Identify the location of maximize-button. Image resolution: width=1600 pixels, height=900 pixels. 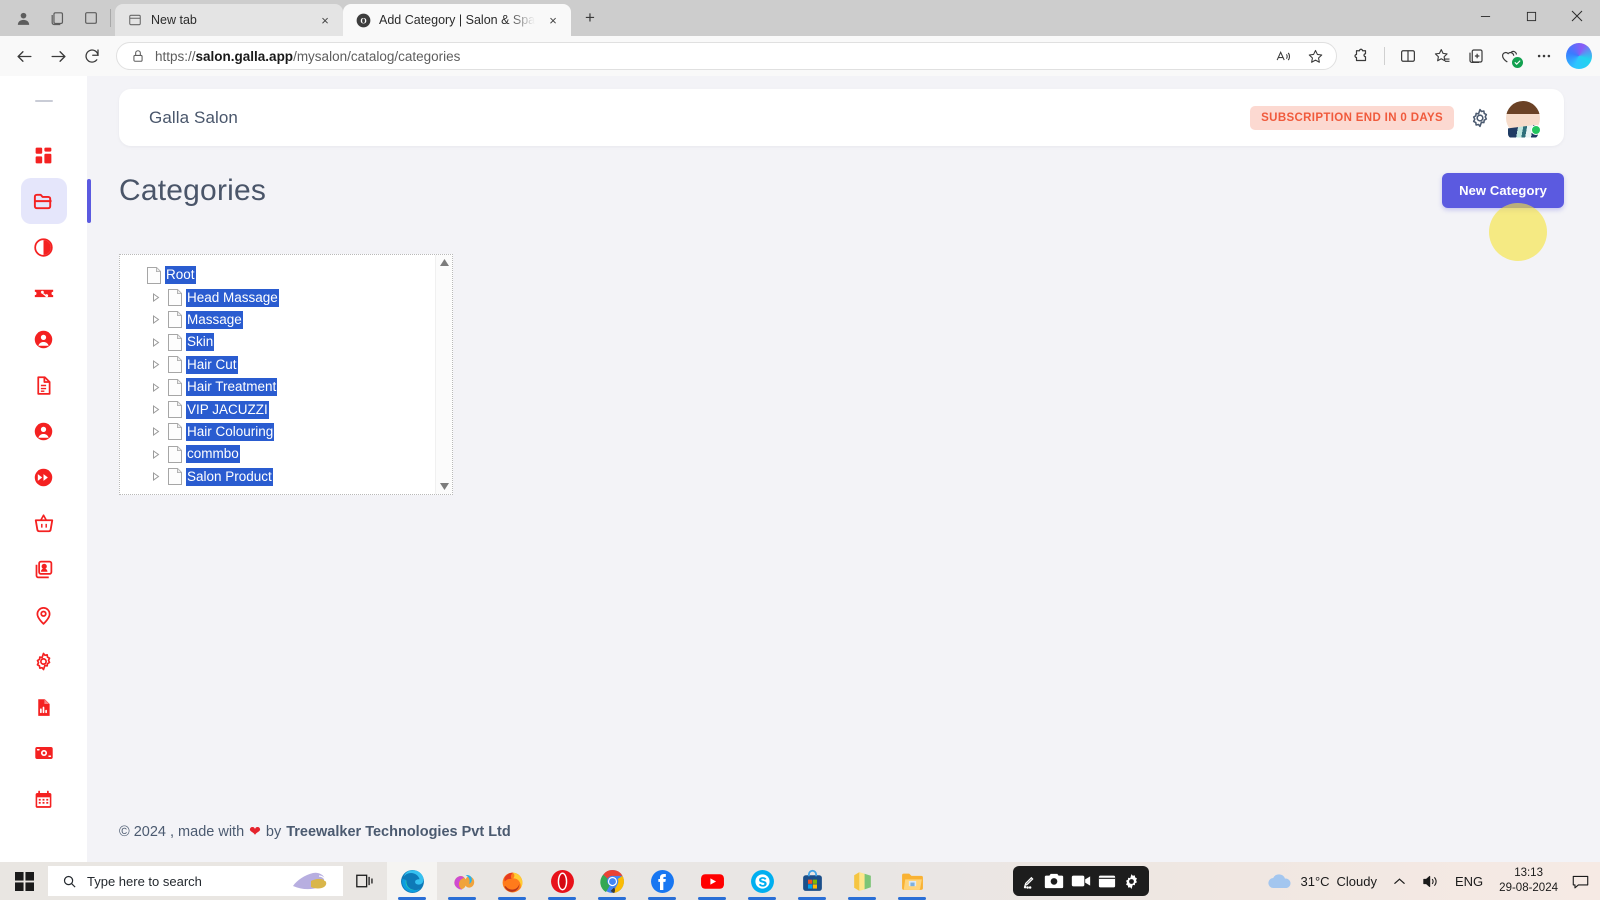
(1531, 16).